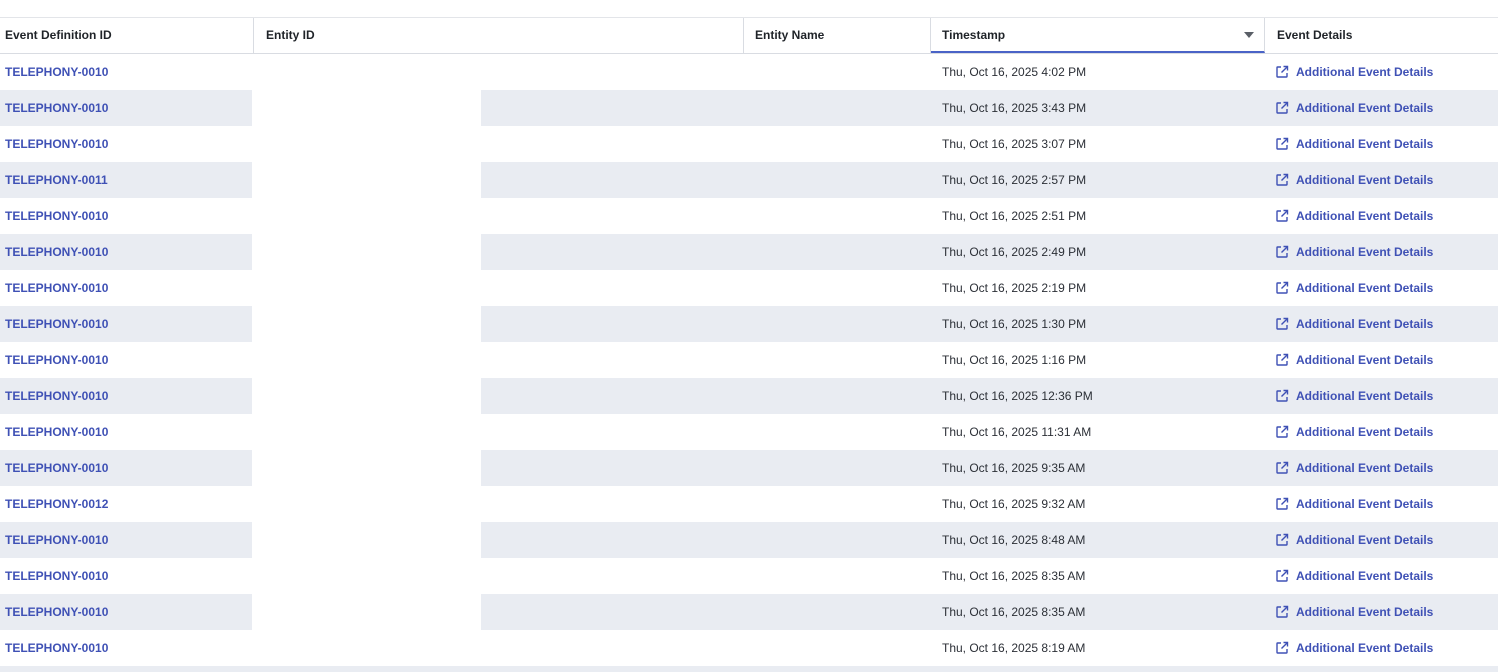  I want to click on timestamp-cell: Thu, Oct 16, 2025 2:49 PM, so click(1014, 252).